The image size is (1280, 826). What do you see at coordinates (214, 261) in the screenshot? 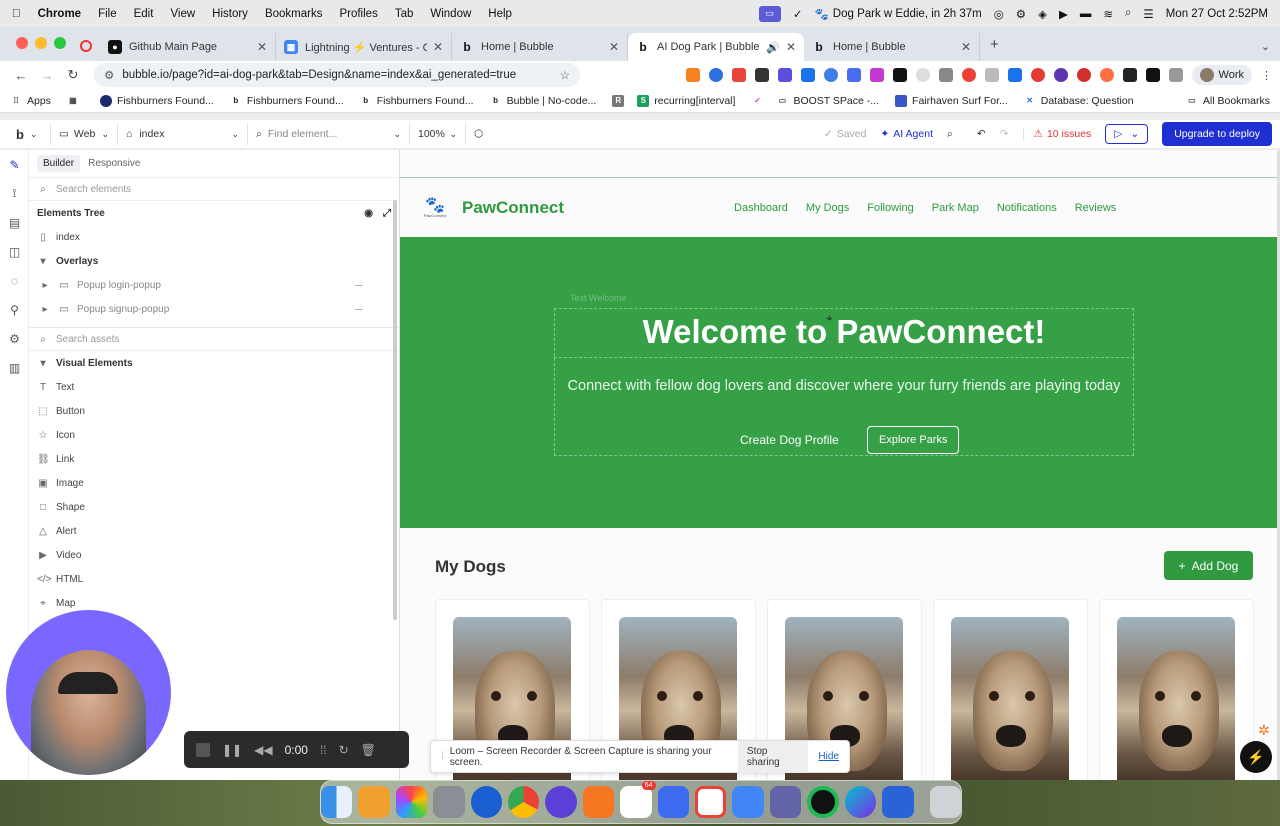
I see `tree-item-overlays: ▾ Overlays` at bounding box center [214, 261].